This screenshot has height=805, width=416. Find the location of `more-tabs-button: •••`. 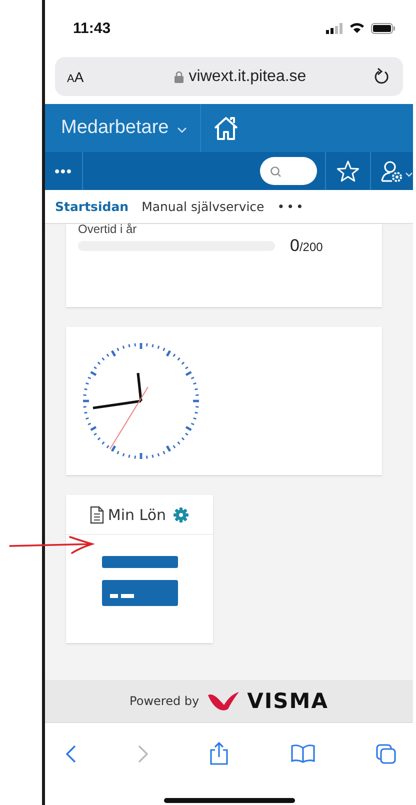

more-tabs-button: ••• is located at coordinates (291, 206).